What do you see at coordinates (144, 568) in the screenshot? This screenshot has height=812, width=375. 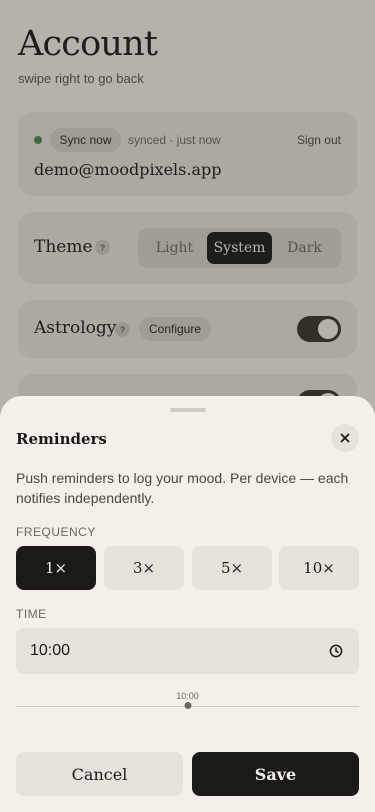 I see `frequency-option-3x: 3×` at bounding box center [144, 568].